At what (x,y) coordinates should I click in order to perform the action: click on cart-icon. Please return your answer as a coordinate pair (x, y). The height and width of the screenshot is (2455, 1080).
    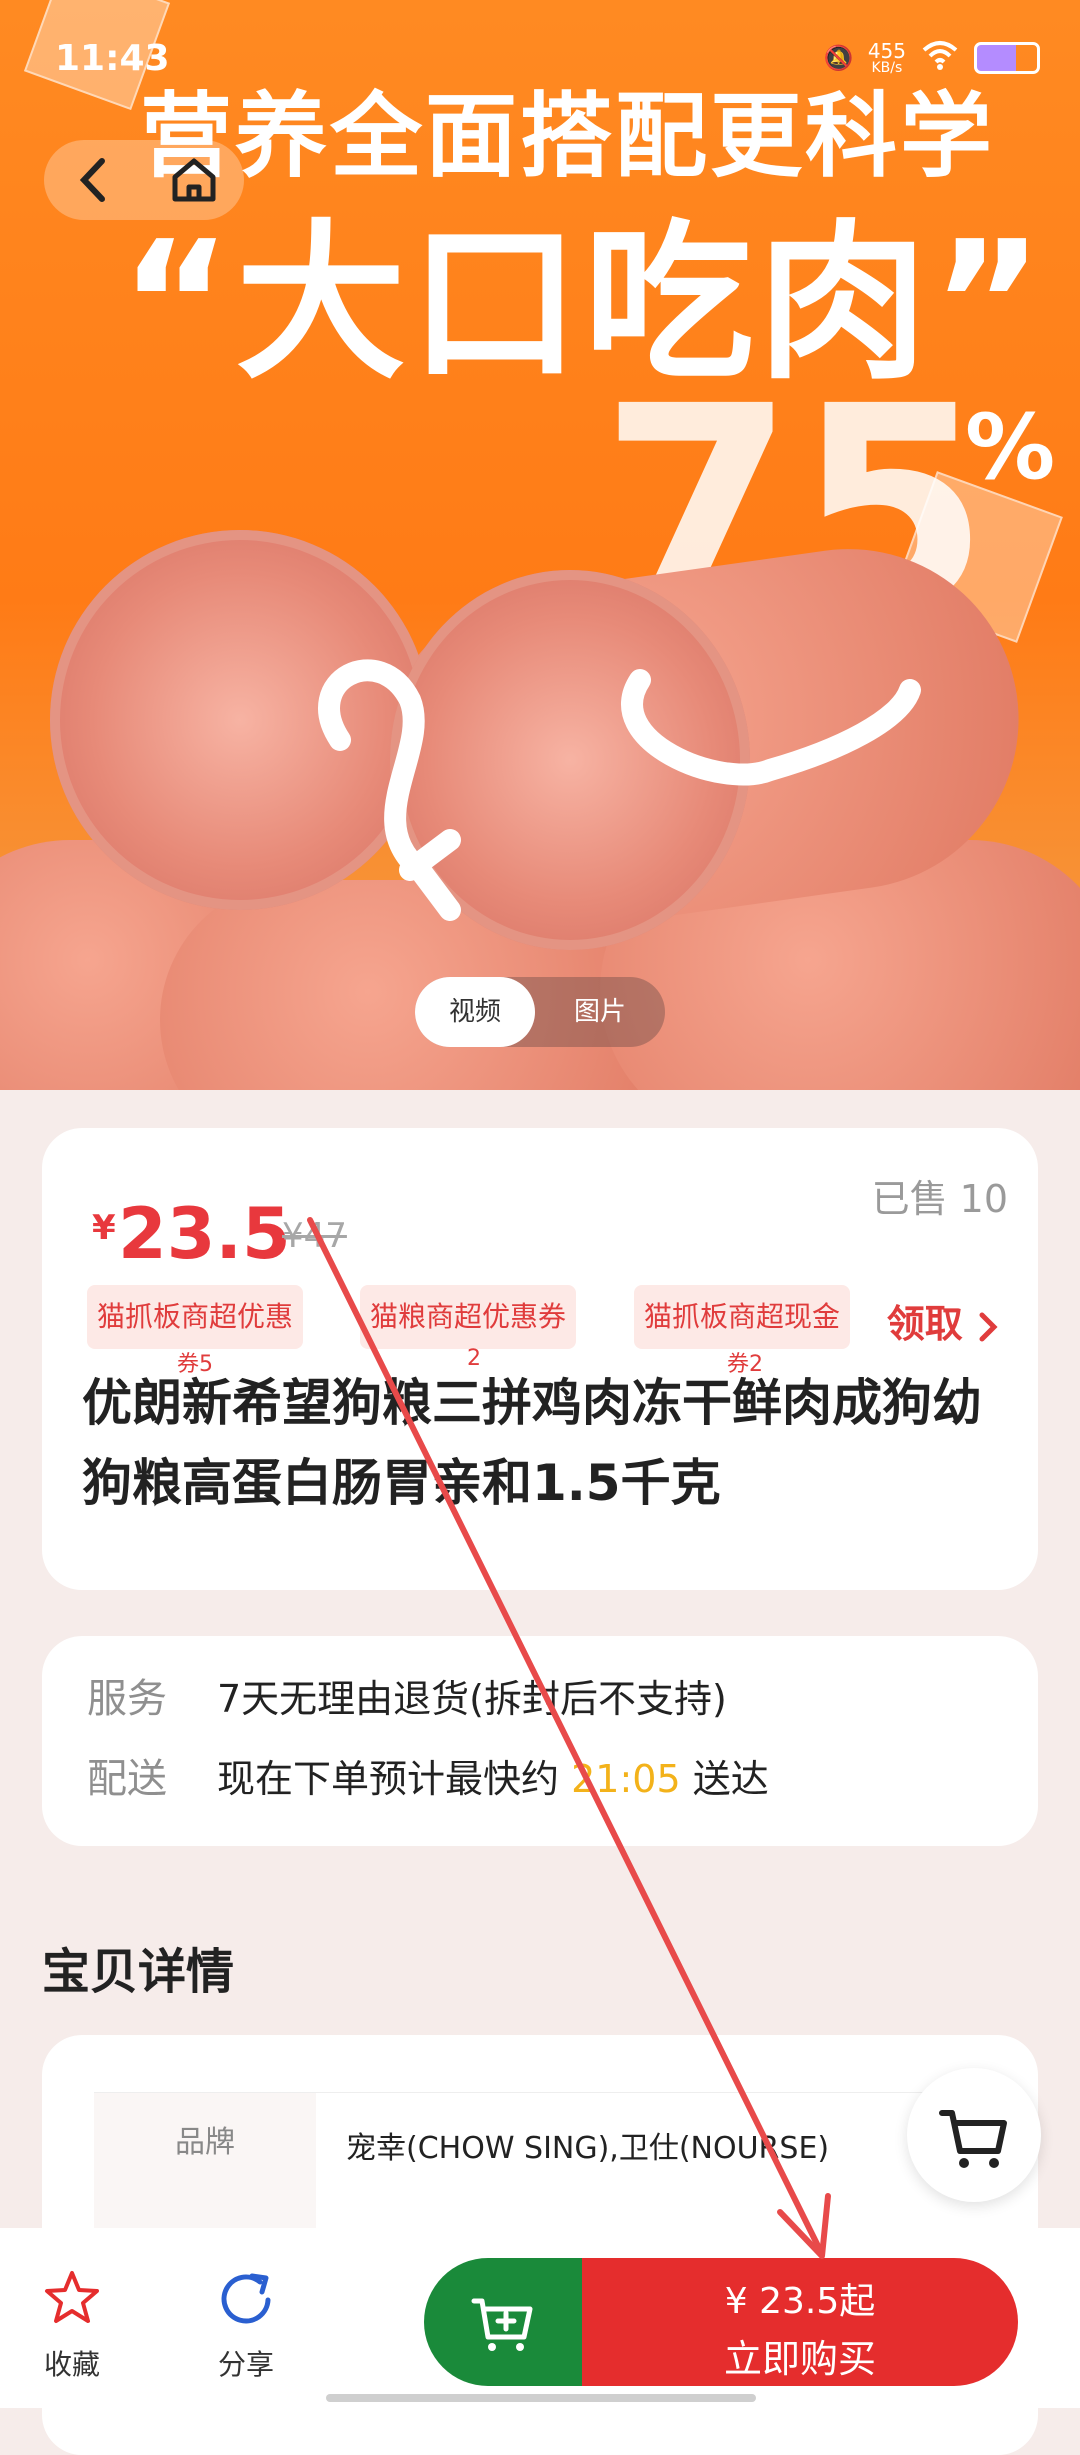
    Looking at the image, I should click on (973, 2139).